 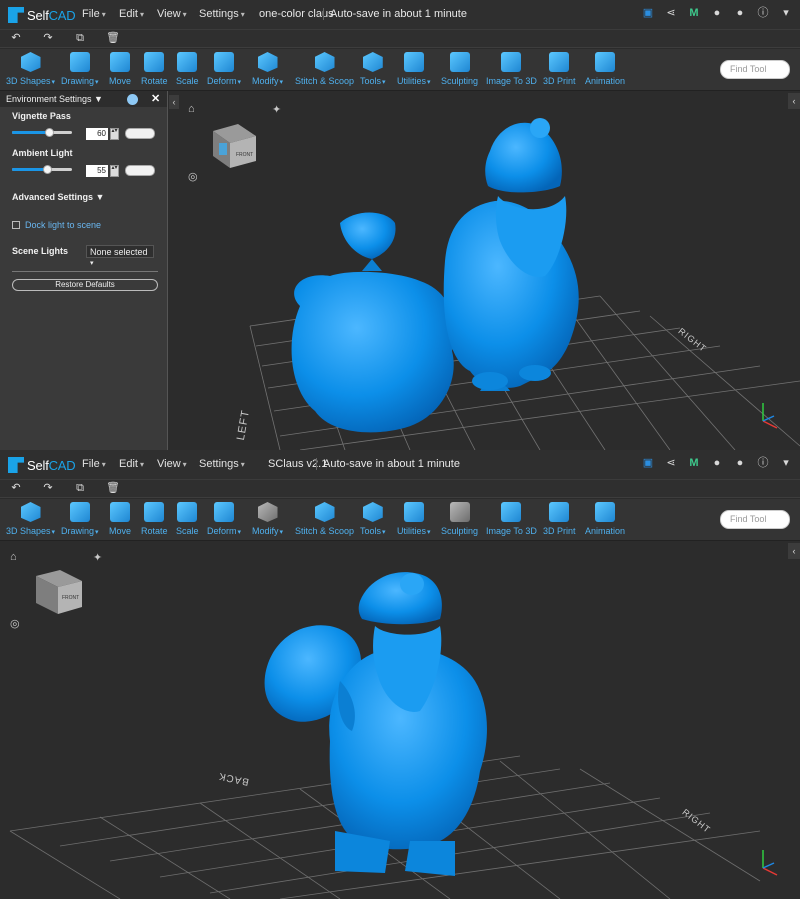 What do you see at coordinates (174, 102) in the screenshot?
I see `panel-collapse-icon: ‹` at bounding box center [174, 102].